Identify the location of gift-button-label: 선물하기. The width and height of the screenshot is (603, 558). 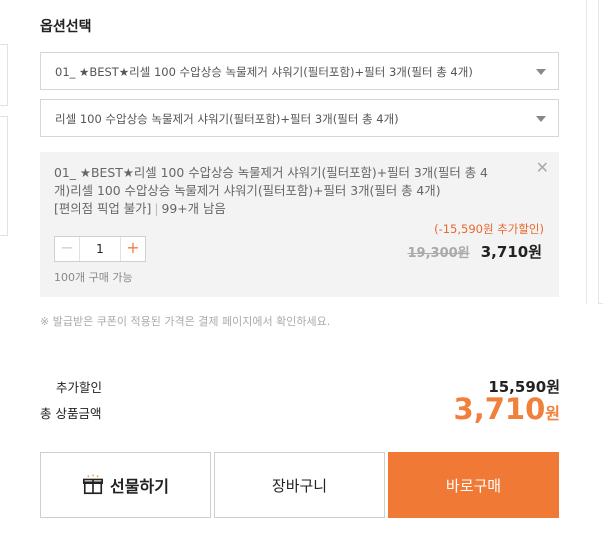
(139, 486).